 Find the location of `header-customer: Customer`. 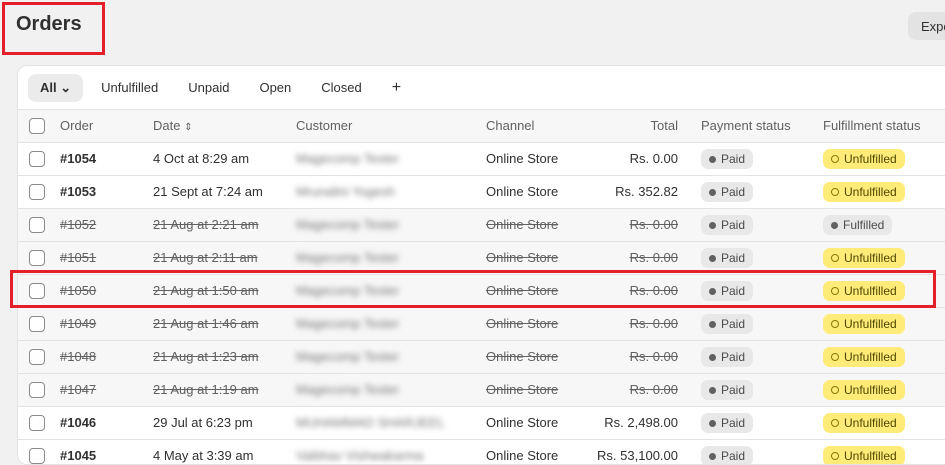

header-customer: Customer is located at coordinates (324, 125).